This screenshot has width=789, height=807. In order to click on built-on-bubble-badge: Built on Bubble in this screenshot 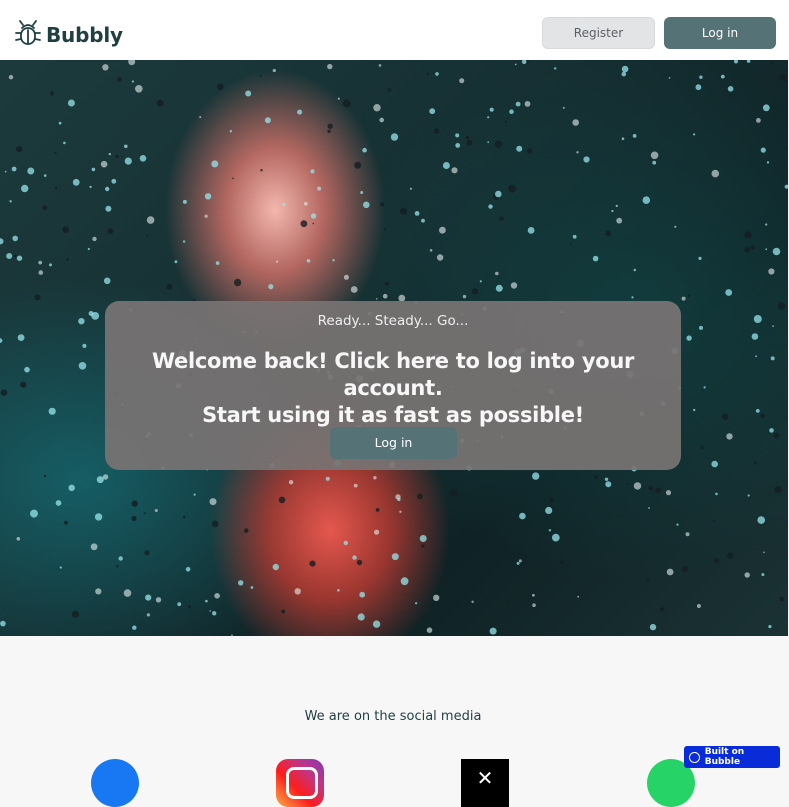, I will do `click(732, 757)`.